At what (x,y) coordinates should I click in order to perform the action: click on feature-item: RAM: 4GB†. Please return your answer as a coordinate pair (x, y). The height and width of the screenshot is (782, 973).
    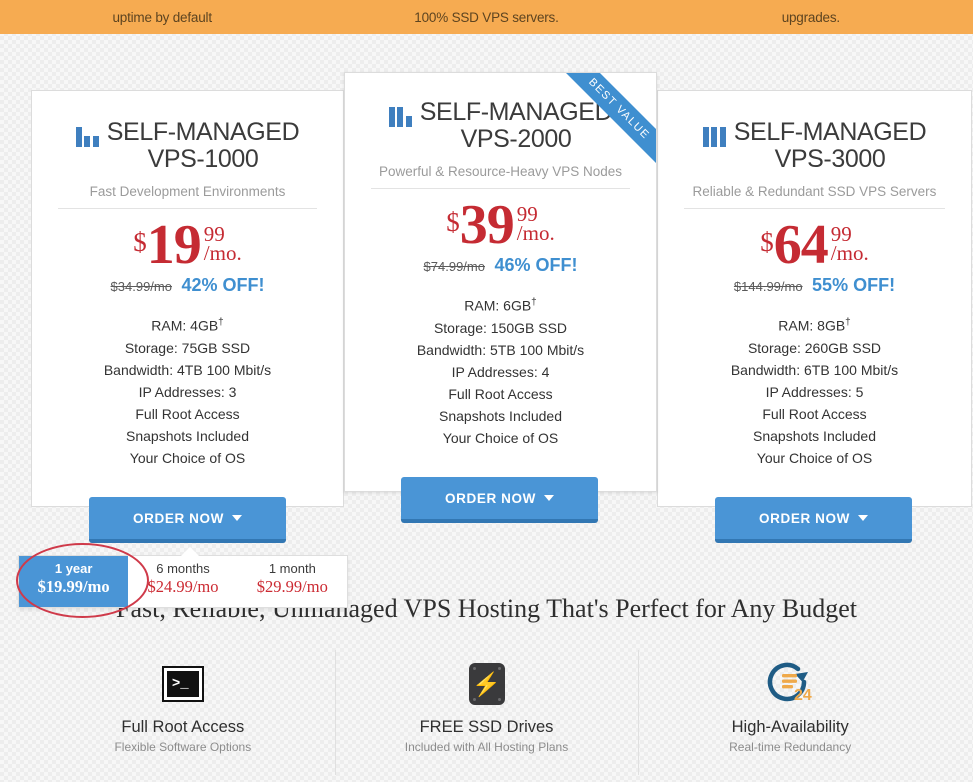
    Looking at the image, I should click on (187, 324).